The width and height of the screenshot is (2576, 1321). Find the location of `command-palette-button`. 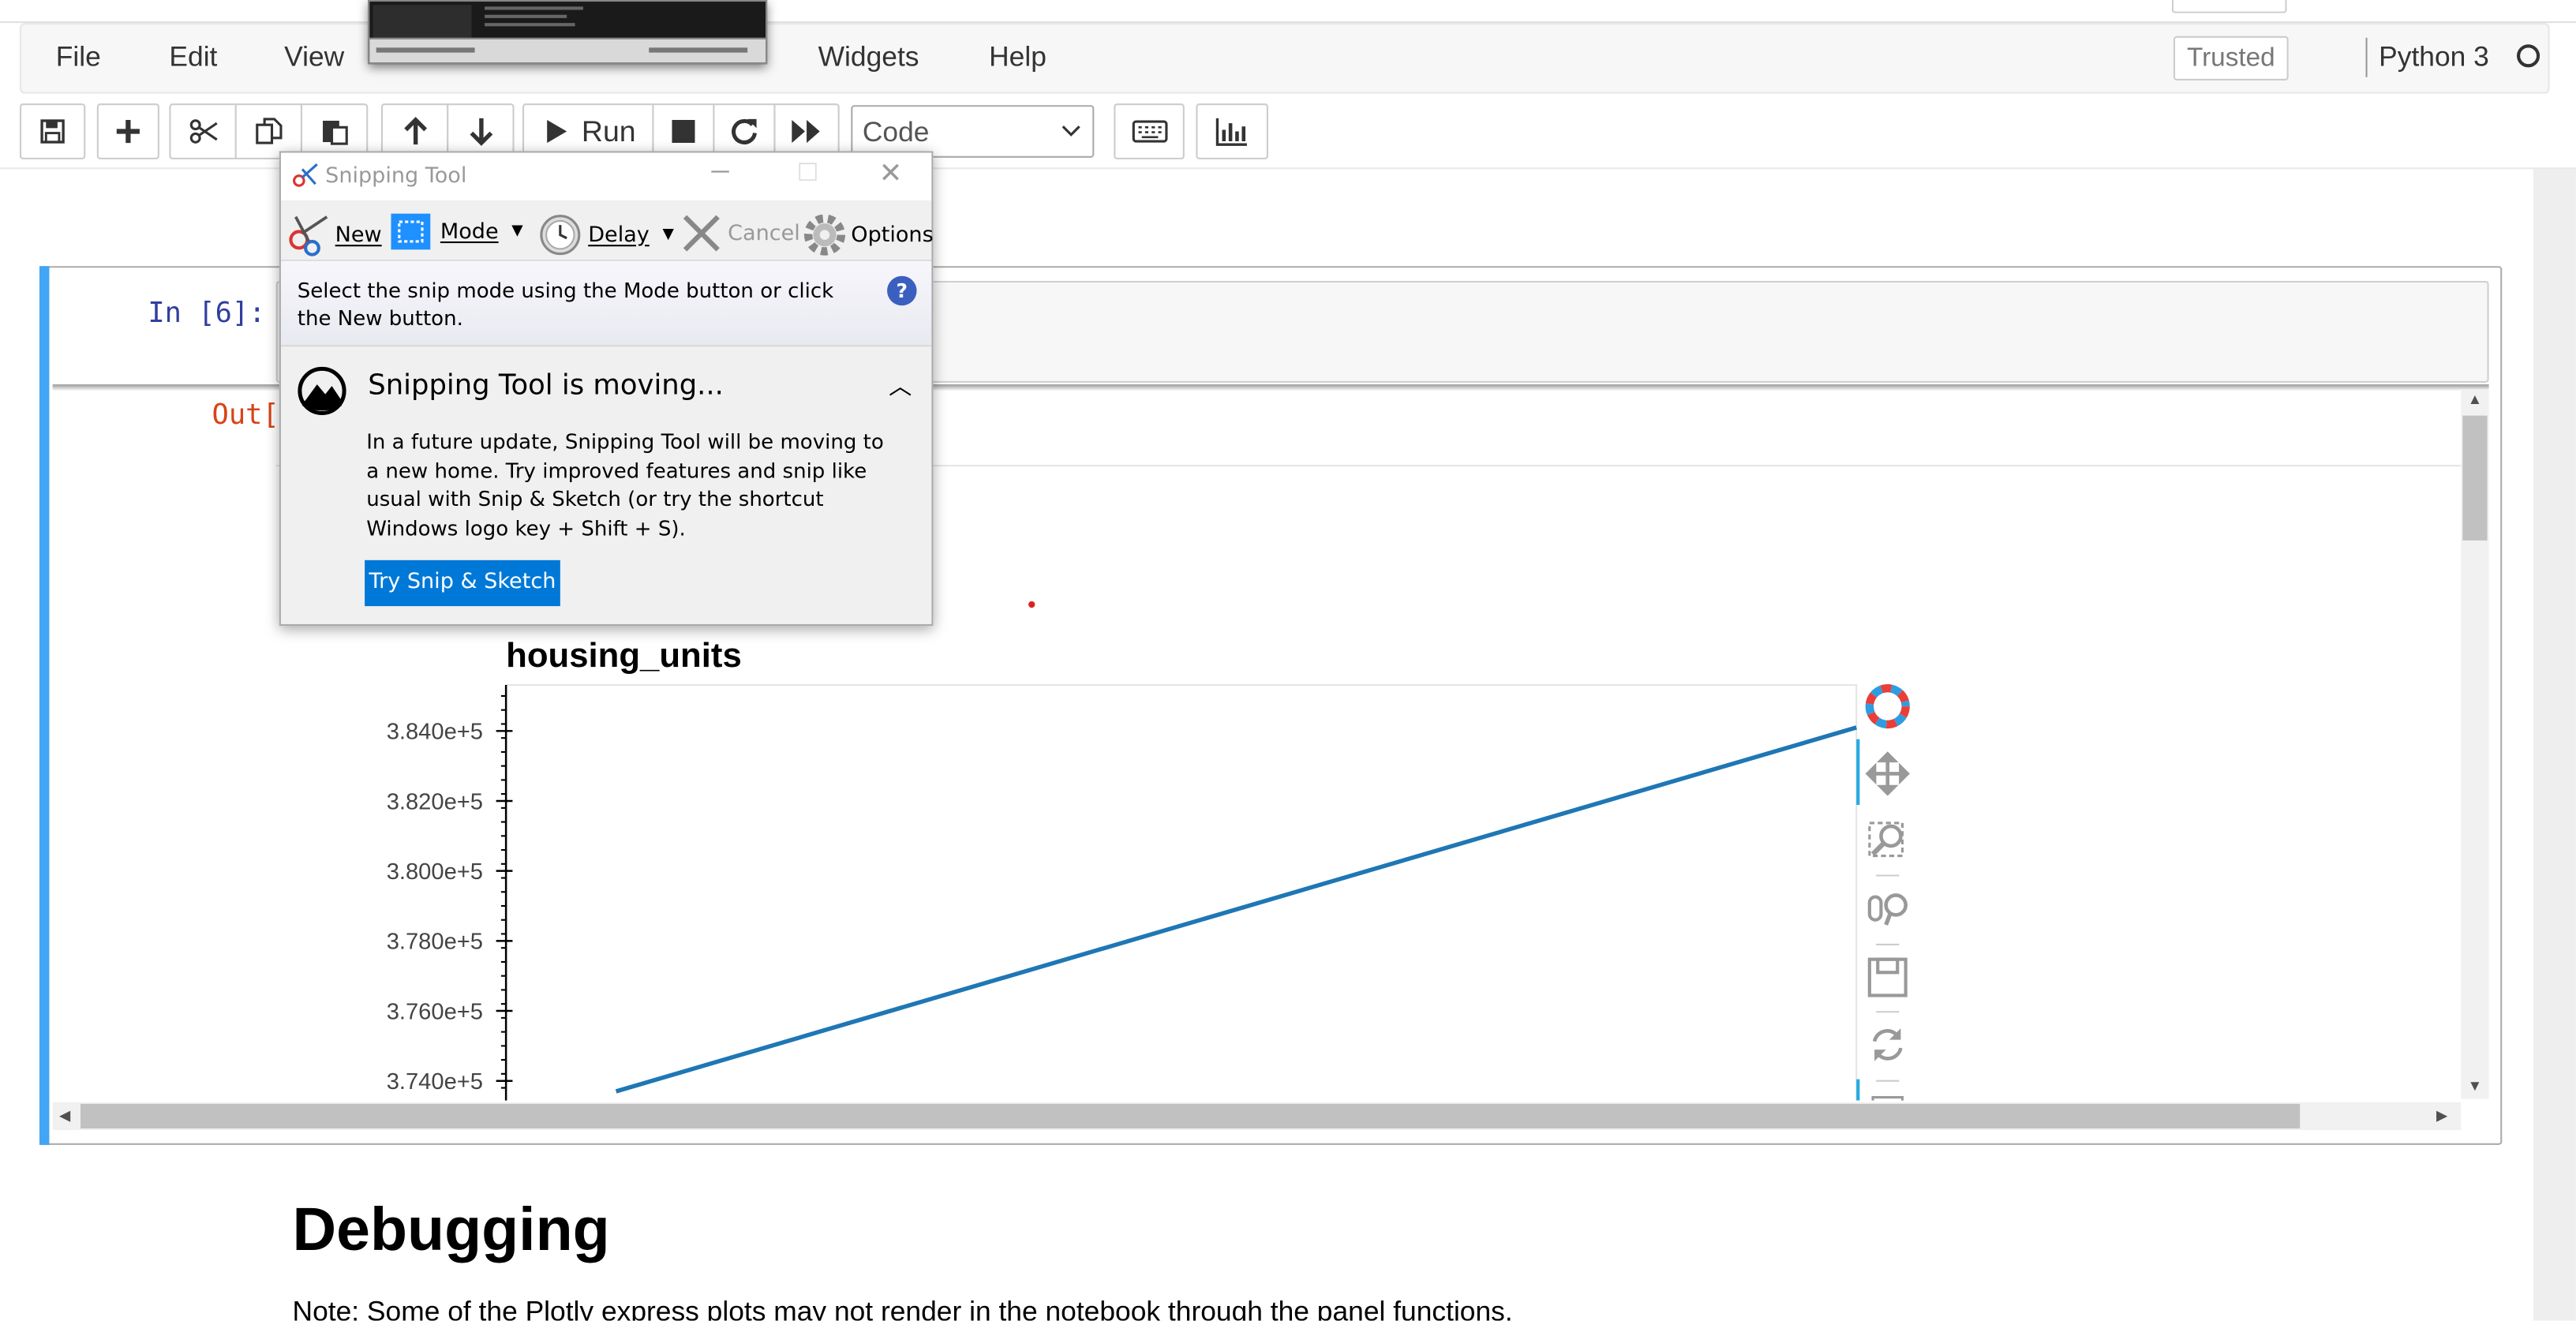

command-palette-button is located at coordinates (1149, 131).